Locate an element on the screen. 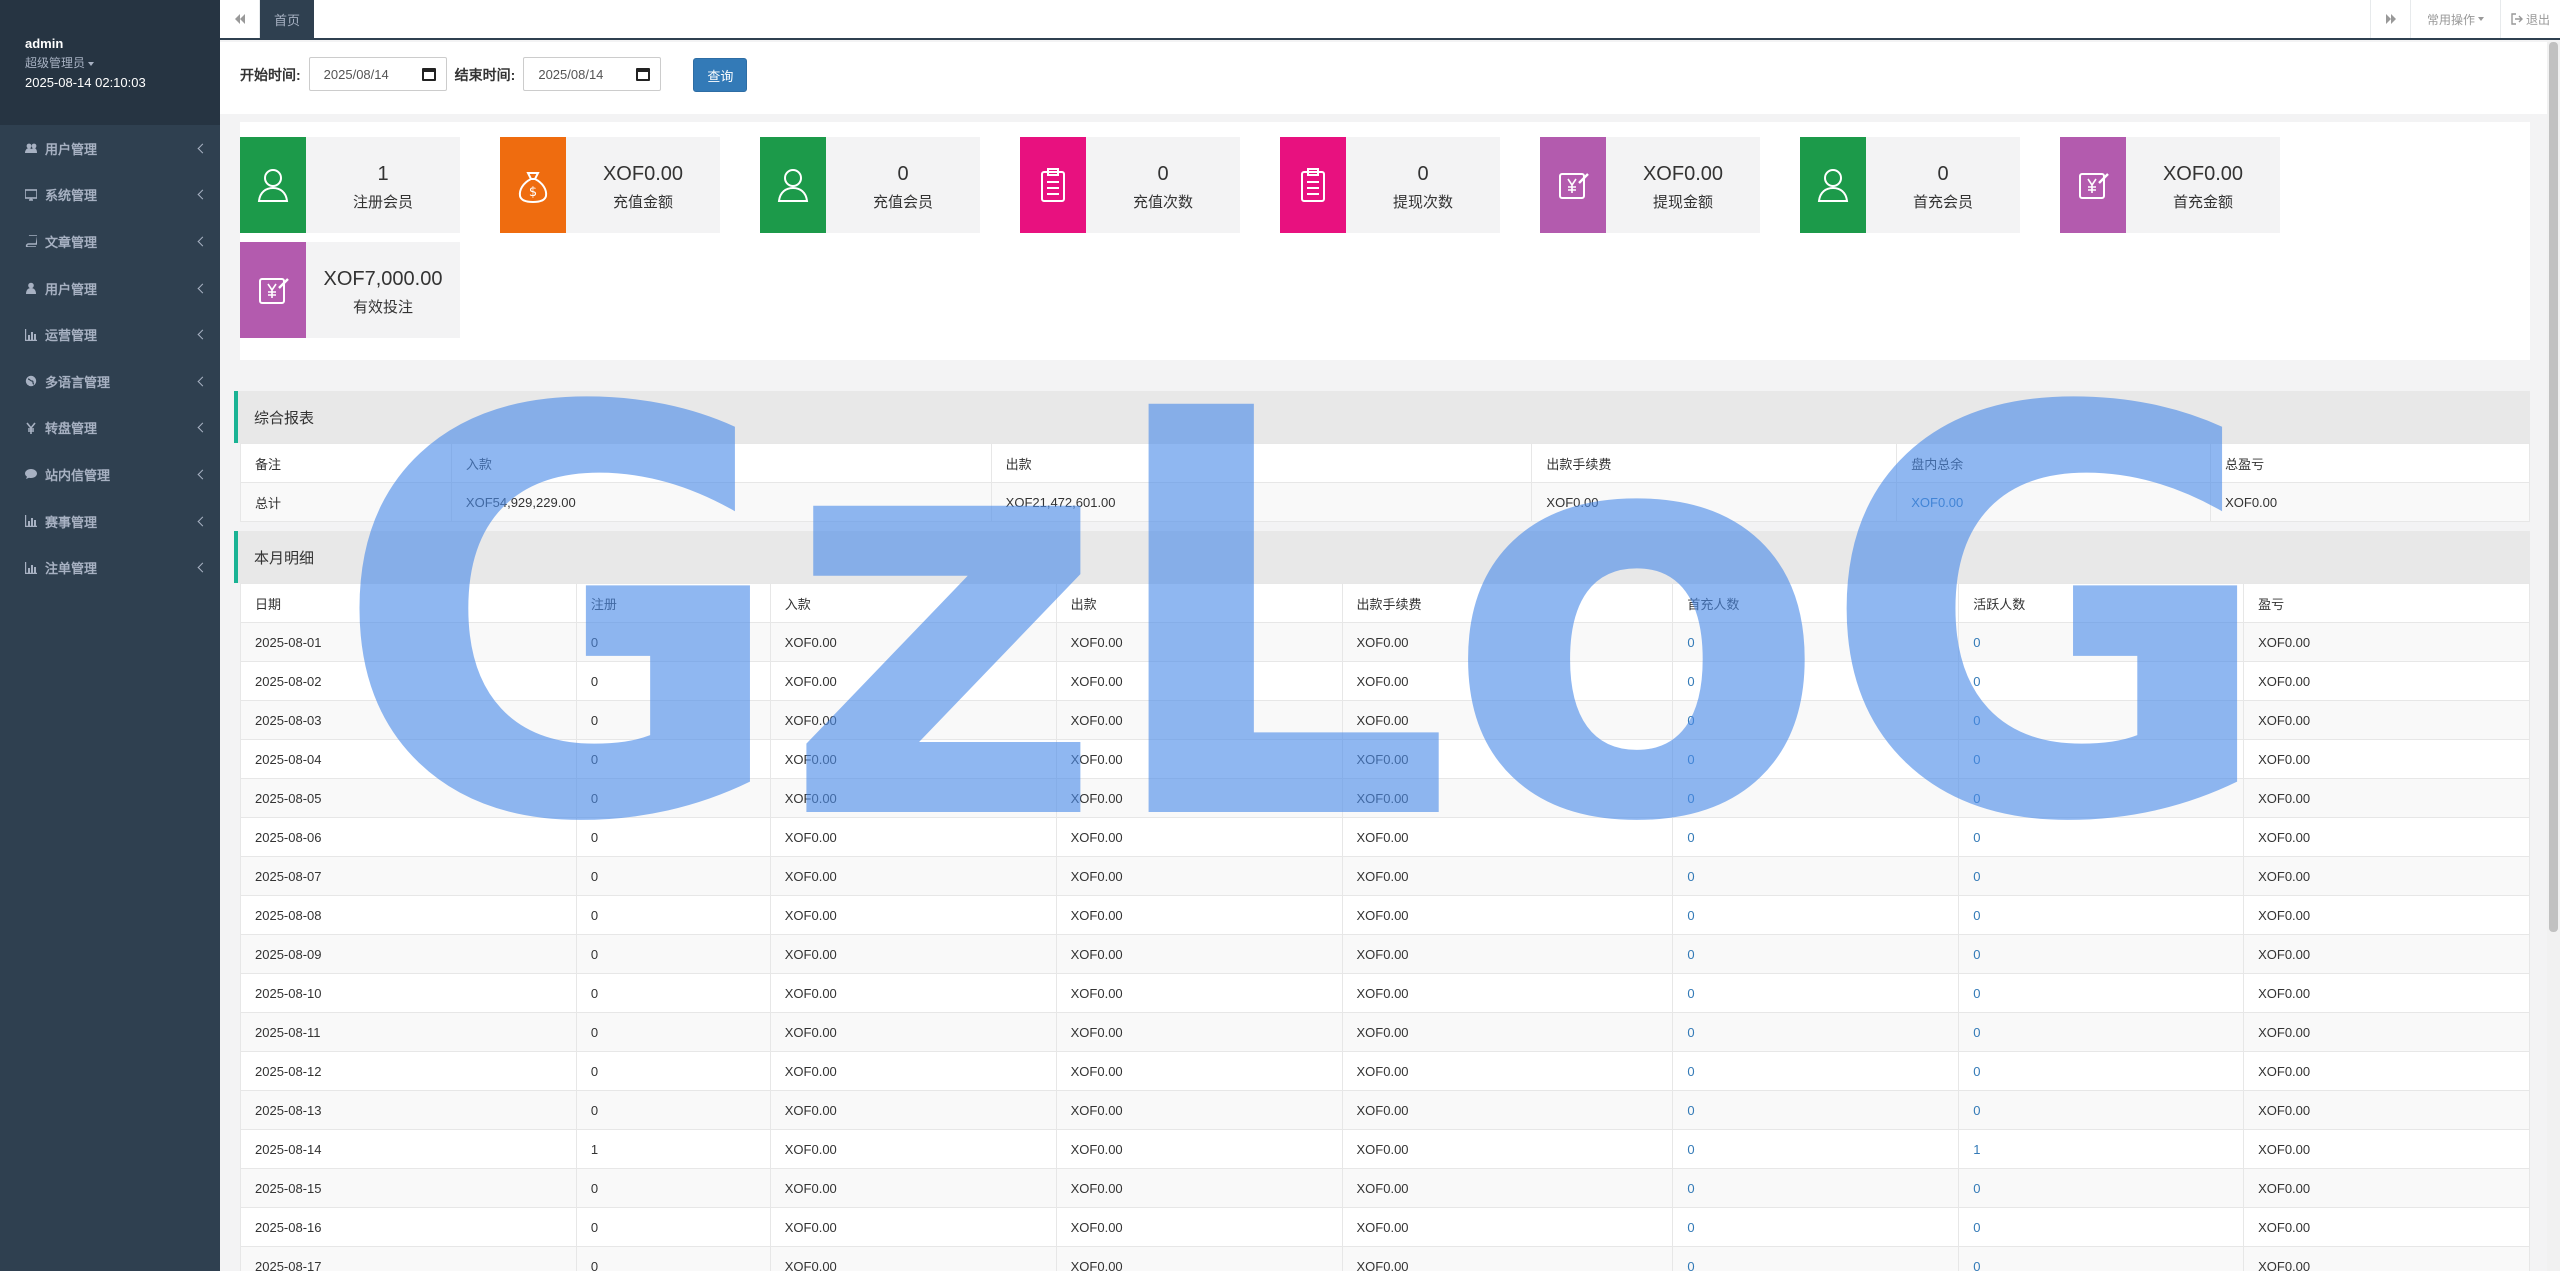 Image resolution: width=2560 pixels, height=1271 pixels. book-icon is located at coordinates (31, 241).